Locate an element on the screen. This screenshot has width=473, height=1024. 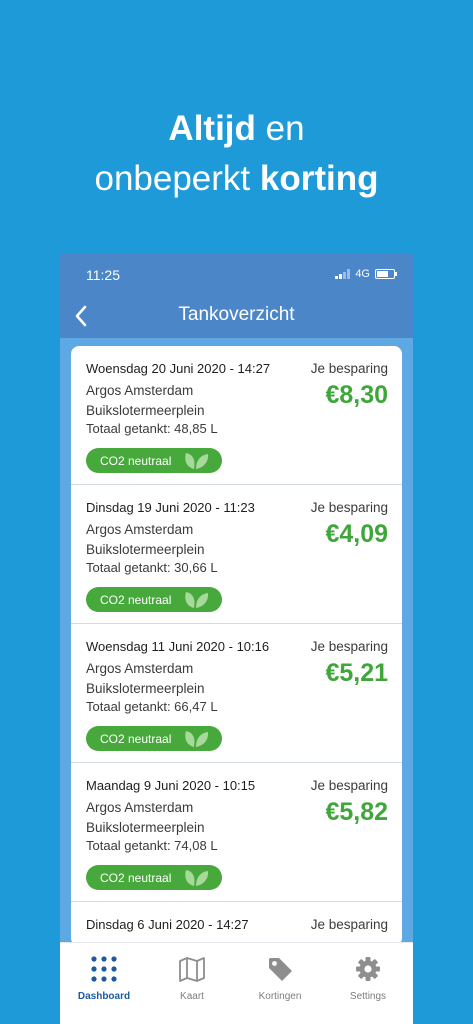
headline-bold-1: Altijd is located at coordinates (212, 128).